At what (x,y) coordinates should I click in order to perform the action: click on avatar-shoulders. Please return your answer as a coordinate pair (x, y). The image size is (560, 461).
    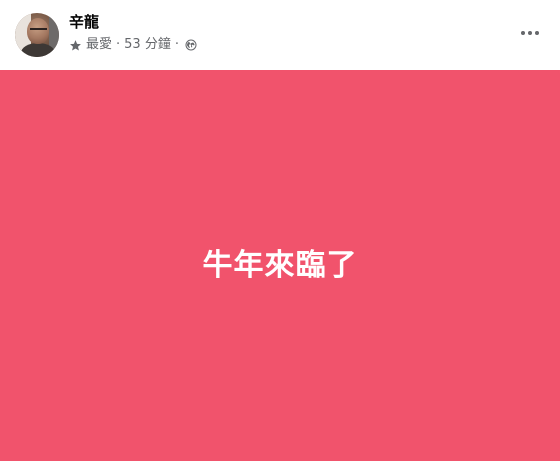
    Looking at the image, I should click on (38, 50).